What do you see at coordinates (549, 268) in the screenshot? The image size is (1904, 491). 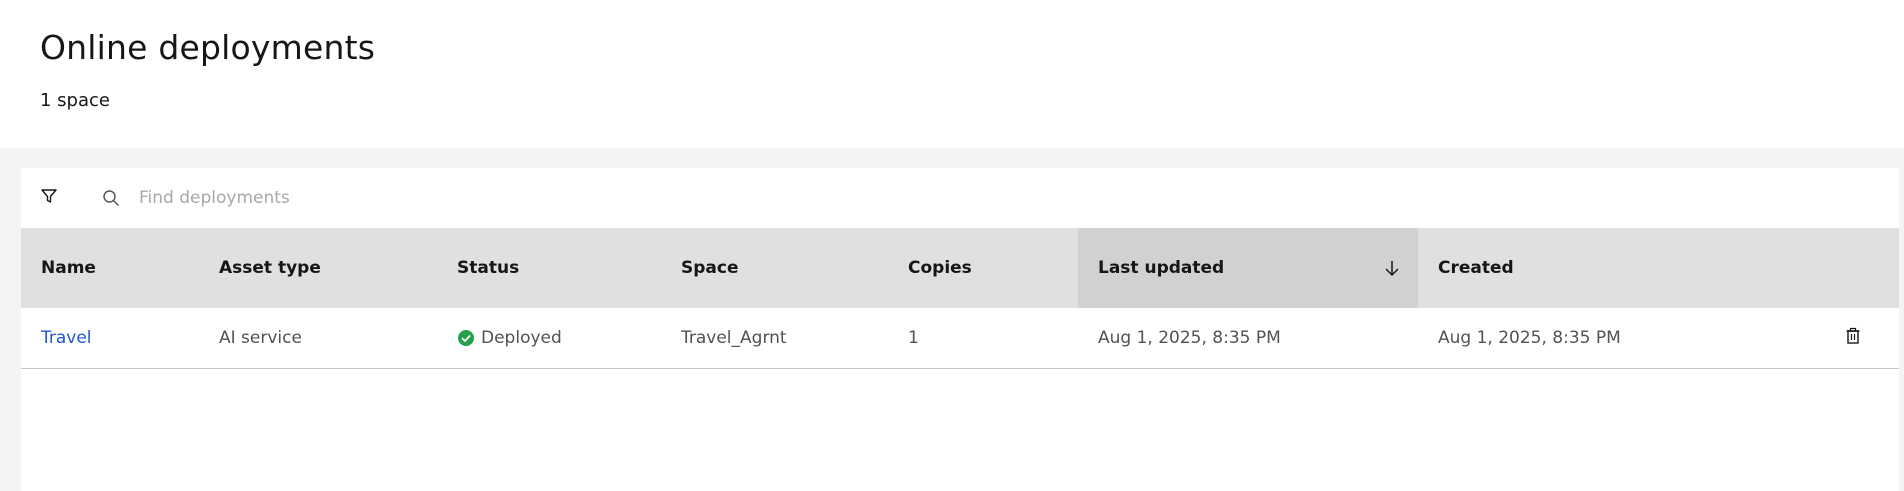 I see `column-header-status: Status` at bounding box center [549, 268].